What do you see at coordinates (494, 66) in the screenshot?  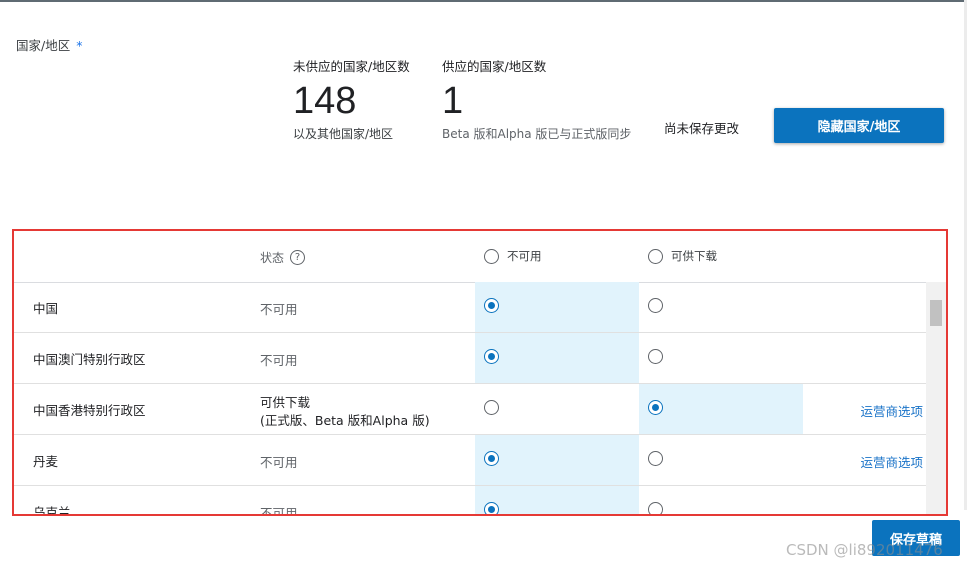 I see `available-caption: 供应的国家/地区数` at bounding box center [494, 66].